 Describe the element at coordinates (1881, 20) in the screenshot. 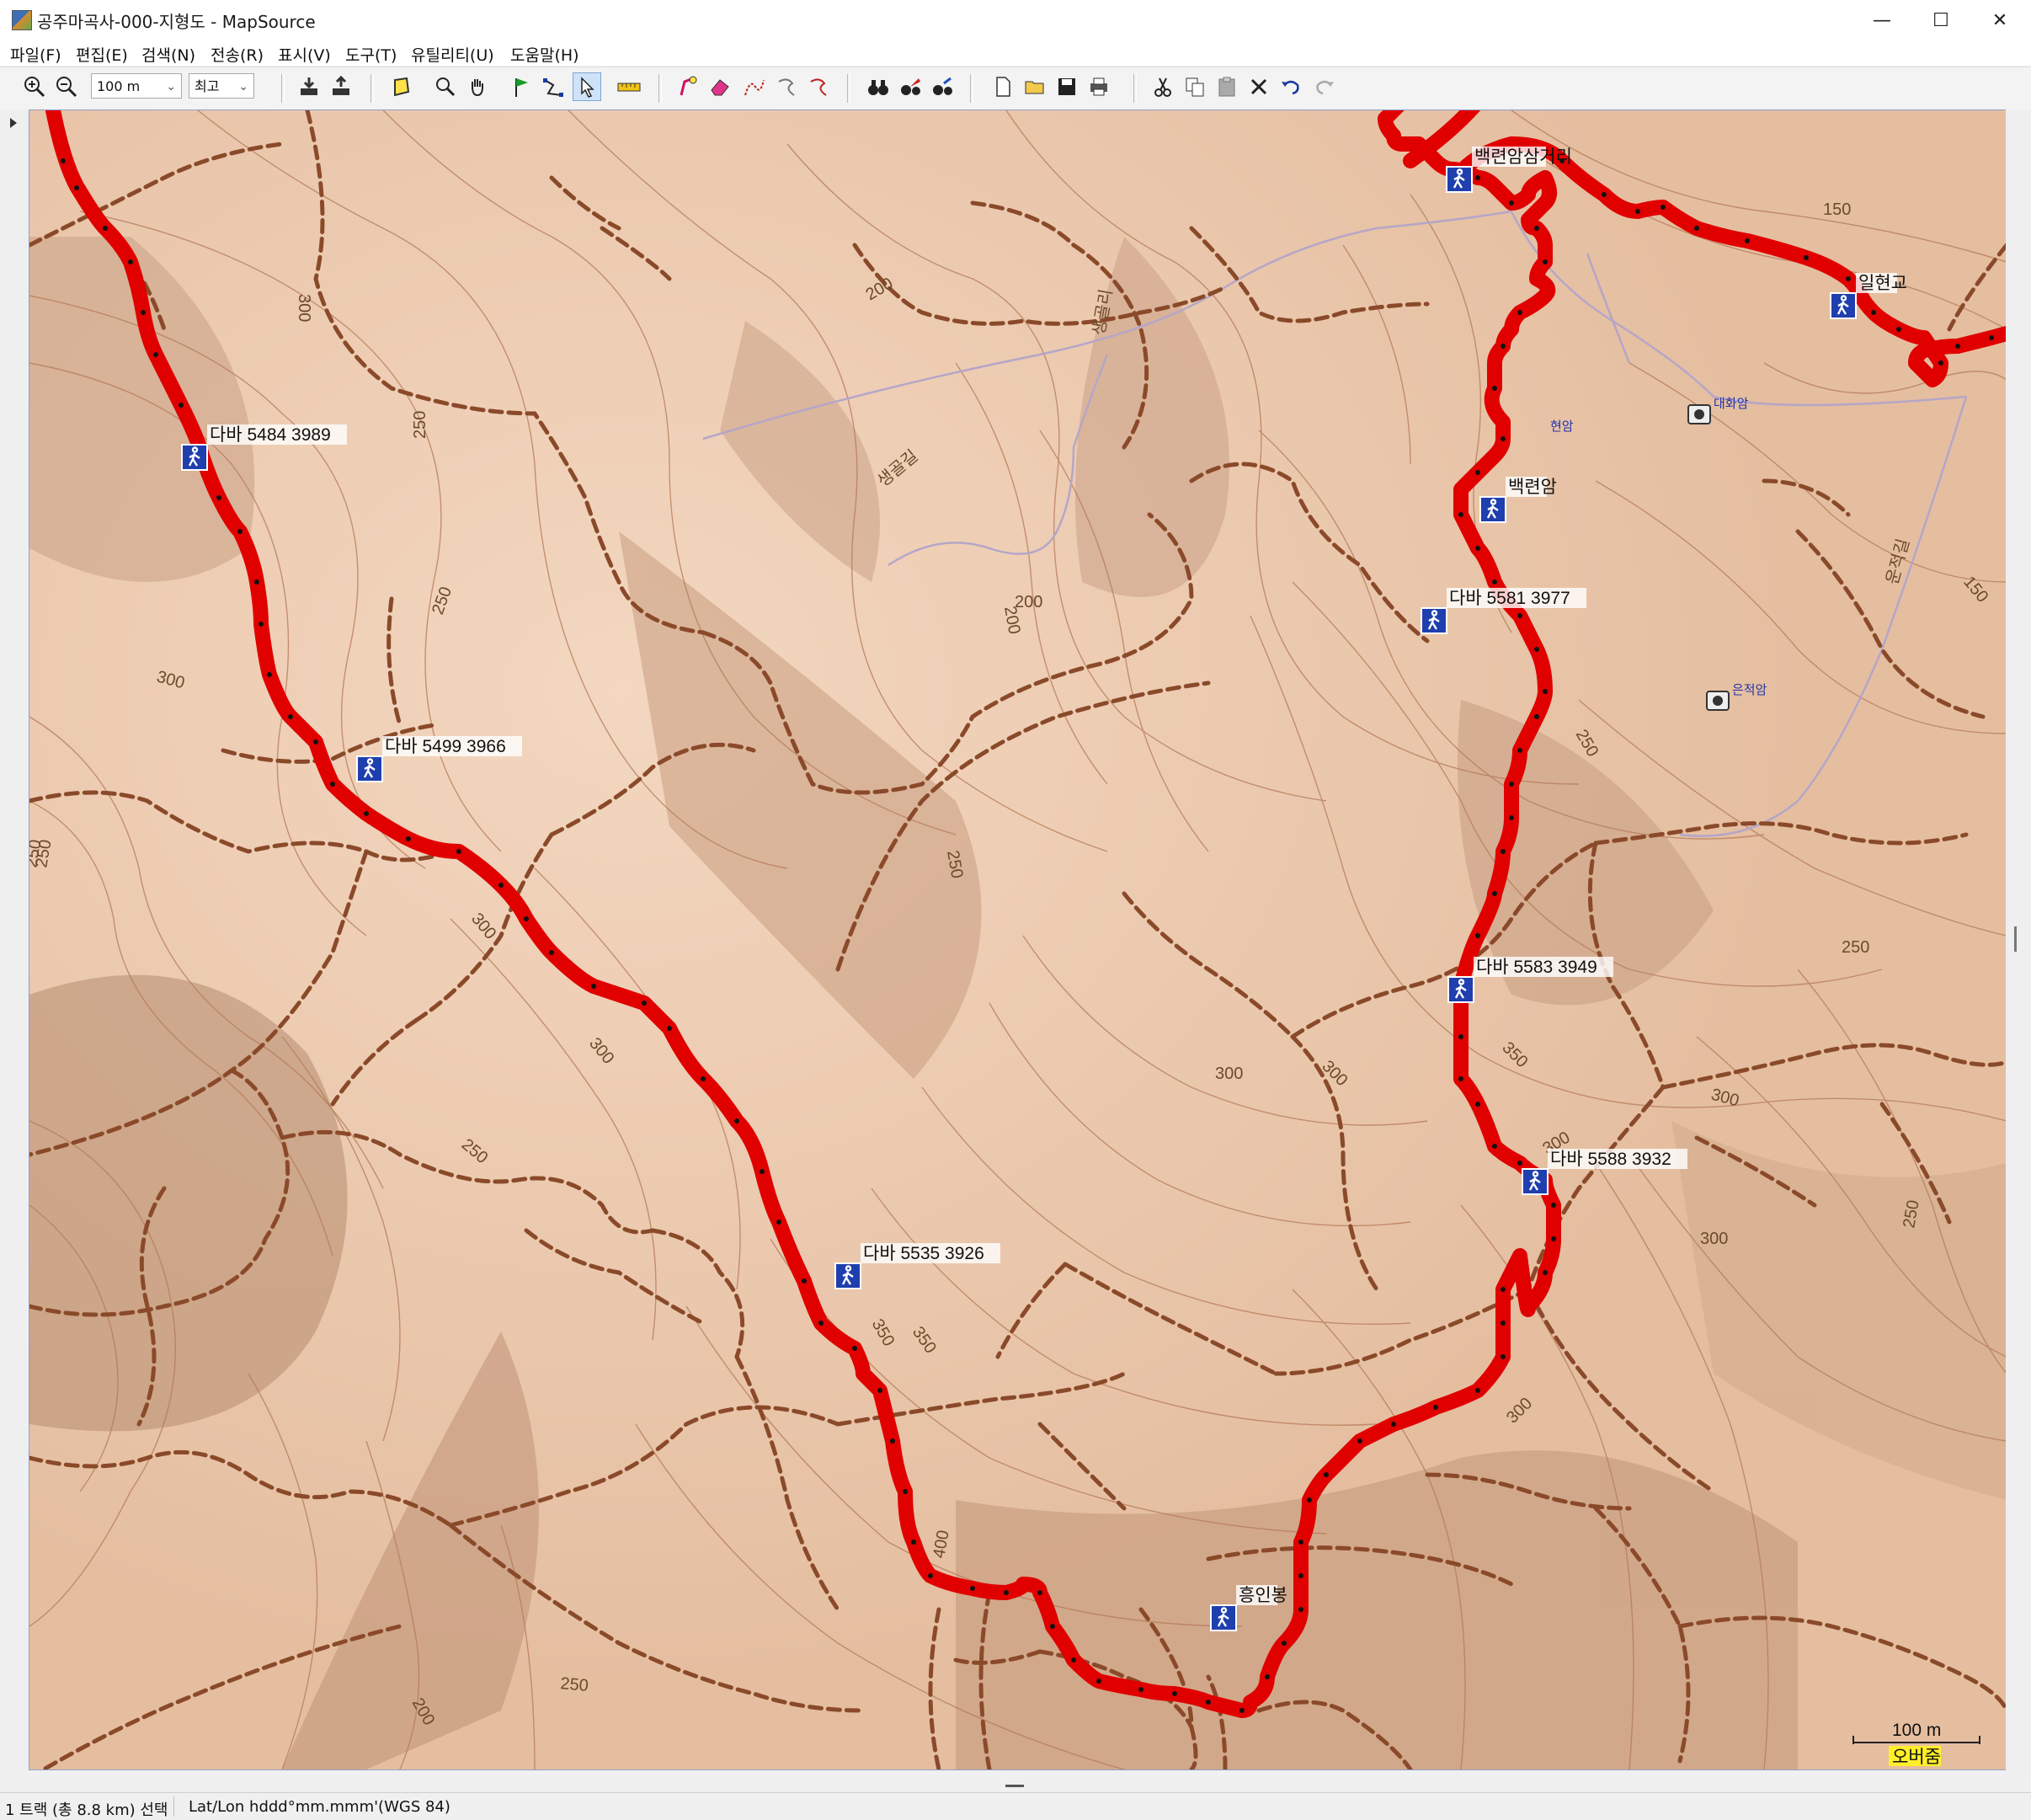

I see `minimize-button: —` at that location.